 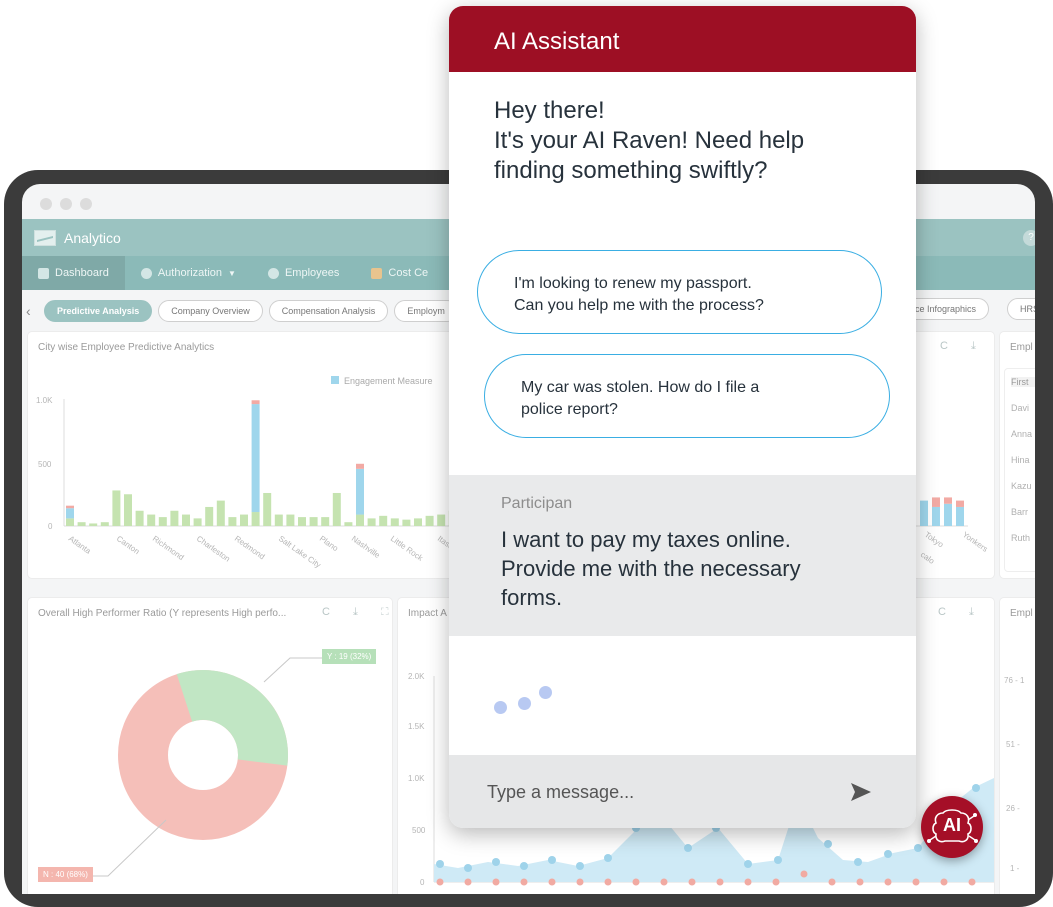 What do you see at coordinates (232, 273) in the screenshot?
I see `chevron-down-icon: ▼` at bounding box center [232, 273].